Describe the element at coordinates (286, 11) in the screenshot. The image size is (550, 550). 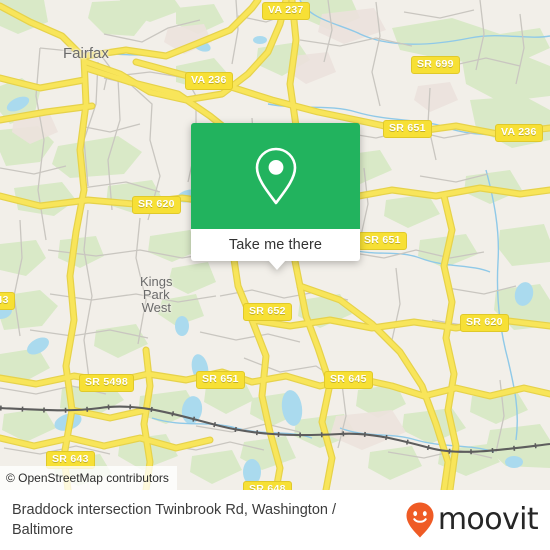
I see `road-shield-va-237: VA 237` at that location.